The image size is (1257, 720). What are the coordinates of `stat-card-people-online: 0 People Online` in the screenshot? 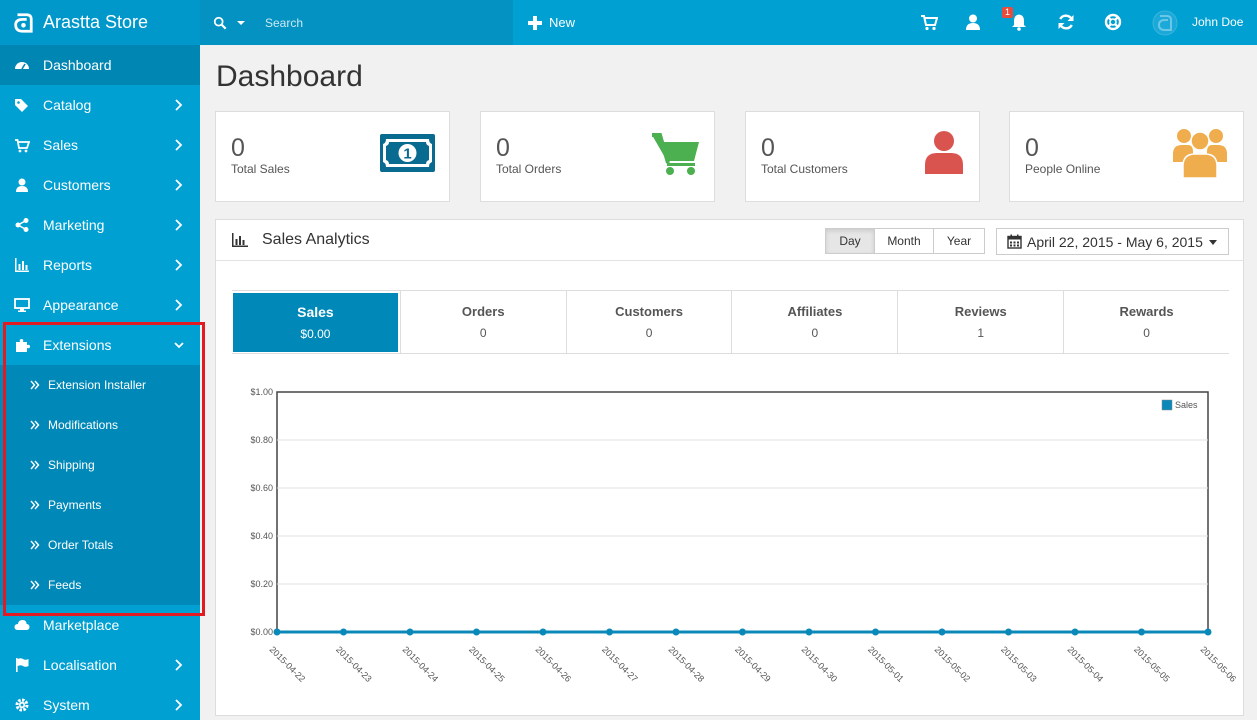 It's located at (1126, 156).